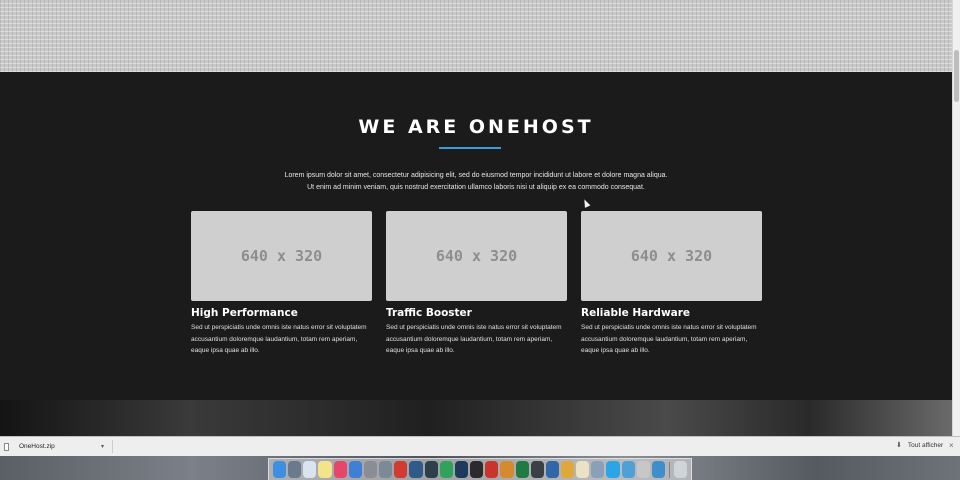  I want to click on download-file-name: OneHost.zip, so click(37, 446).